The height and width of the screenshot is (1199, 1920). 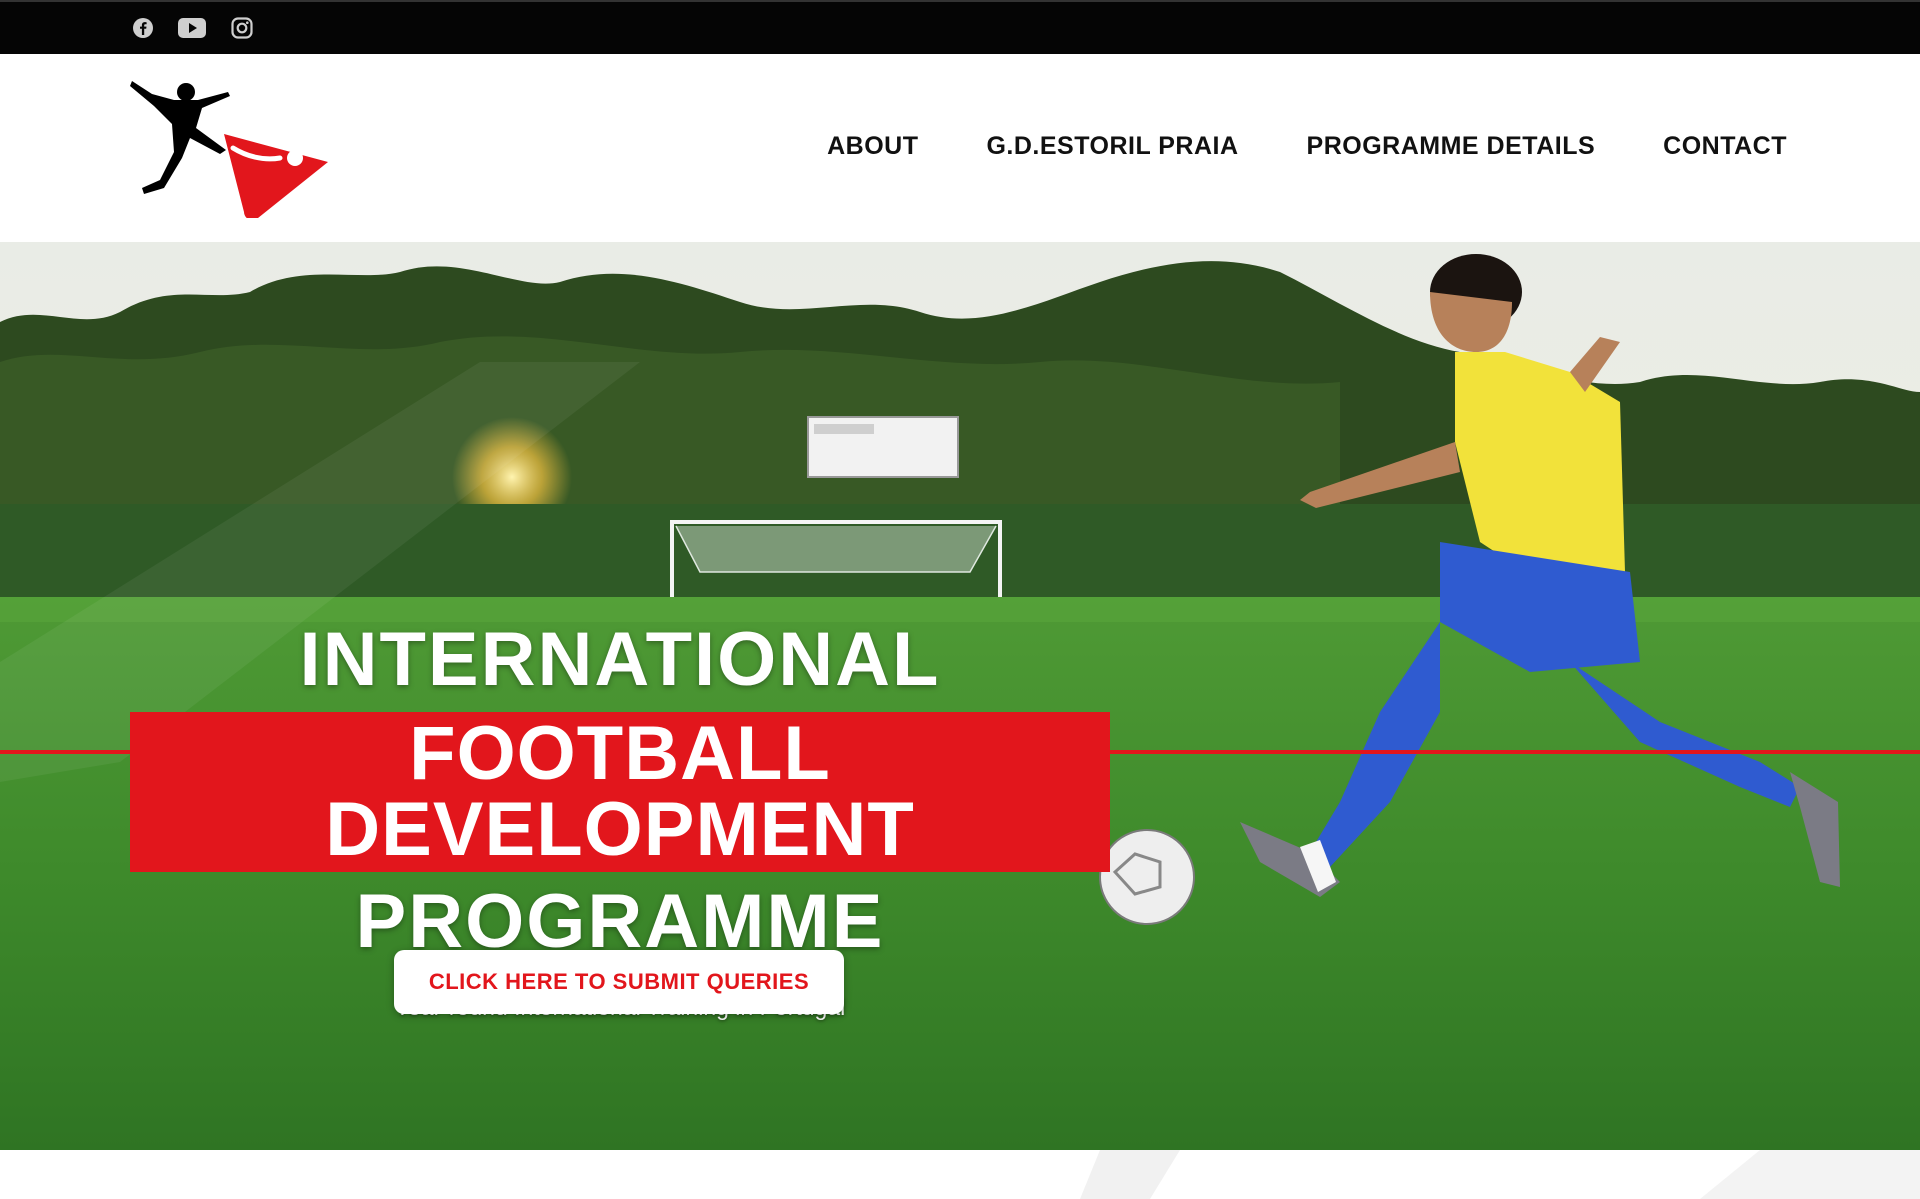 What do you see at coordinates (143, 28) in the screenshot?
I see `facebook-icon` at bounding box center [143, 28].